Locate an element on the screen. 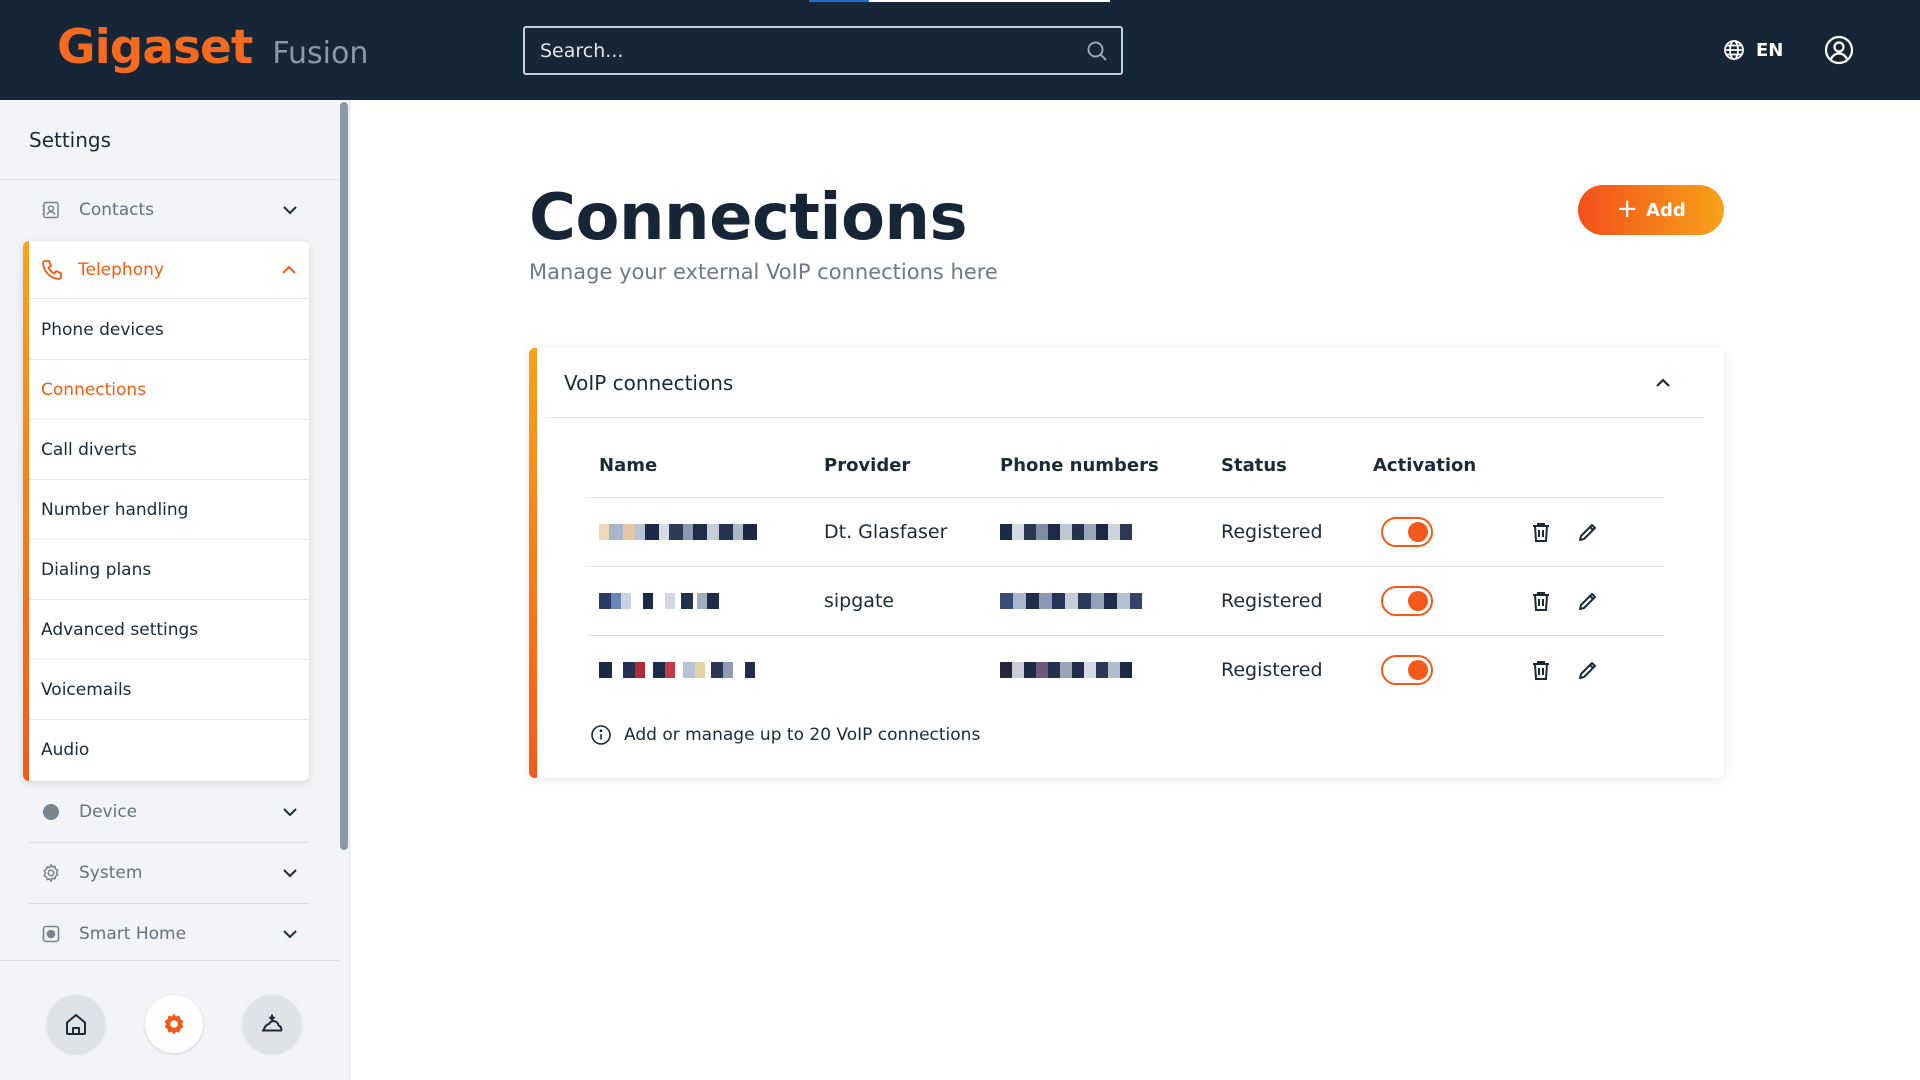 The height and width of the screenshot is (1080, 1920). bottom-dock is located at coordinates (170, 1020).